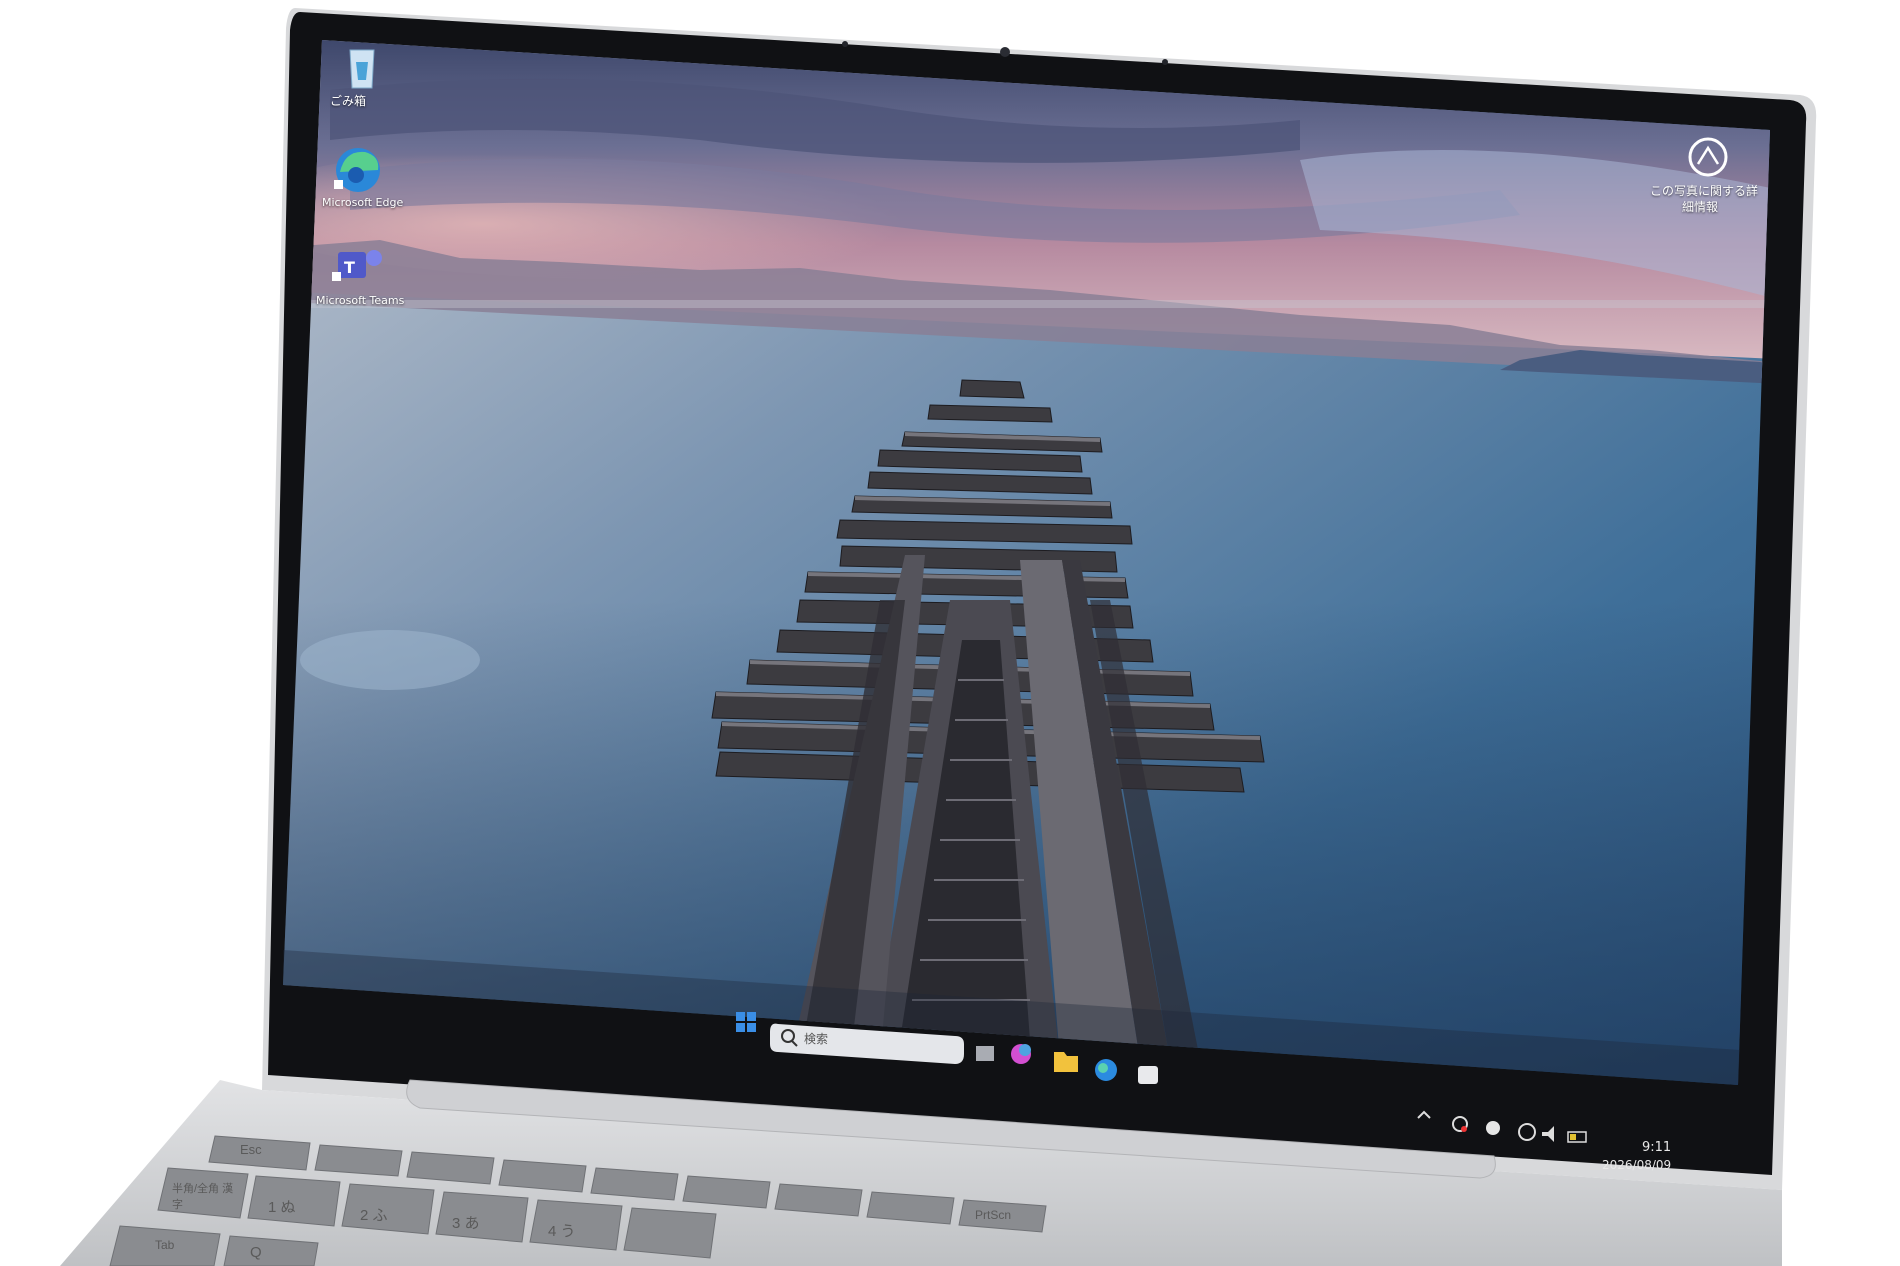 Image resolution: width=1900 pixels, height=1266 pixels. Describe the element at coordinates (203, 1197) in the screenshot. I see `key-label-hankaku: 半角/全角 漢字` at that location.